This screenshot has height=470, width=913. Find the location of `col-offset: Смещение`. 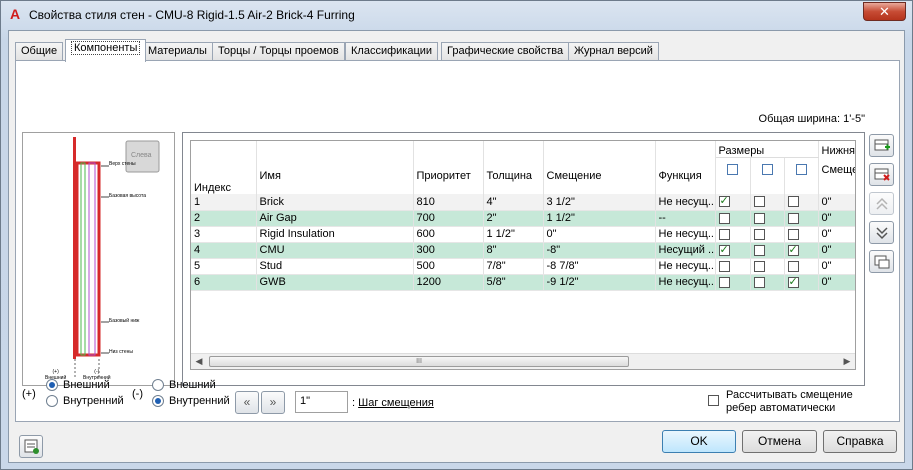

col-offset: Смещение is located at coordinates (599, 175).